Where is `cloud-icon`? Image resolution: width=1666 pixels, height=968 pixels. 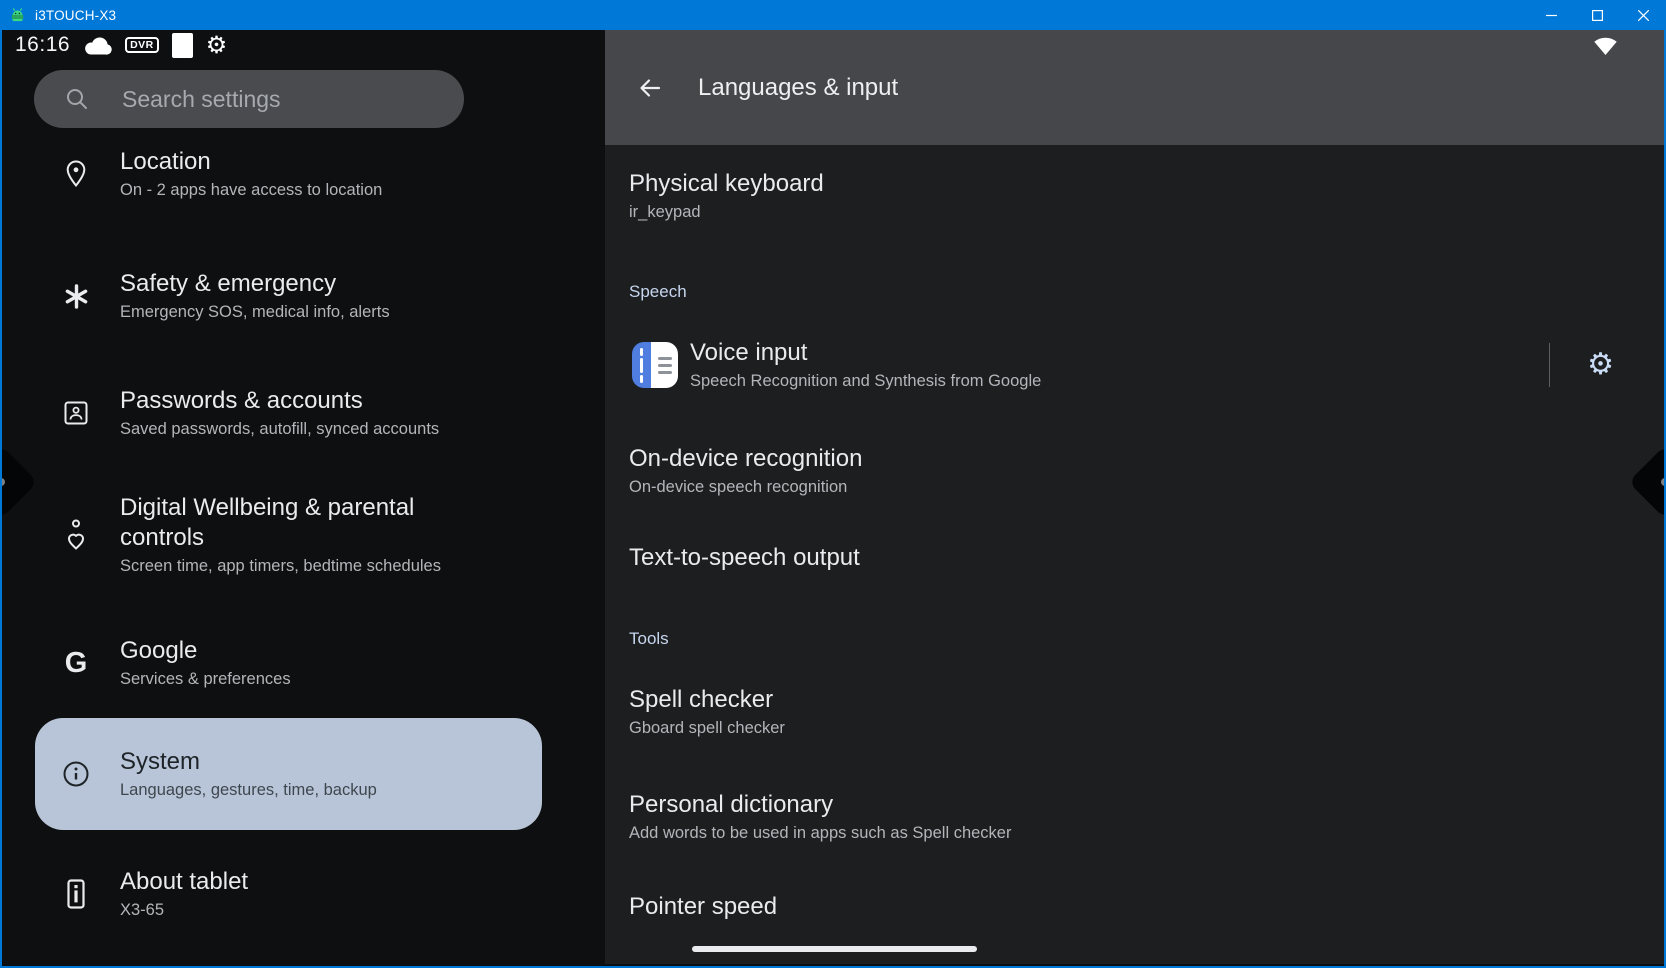 cloud-icon is located at coordinates (97, 45).